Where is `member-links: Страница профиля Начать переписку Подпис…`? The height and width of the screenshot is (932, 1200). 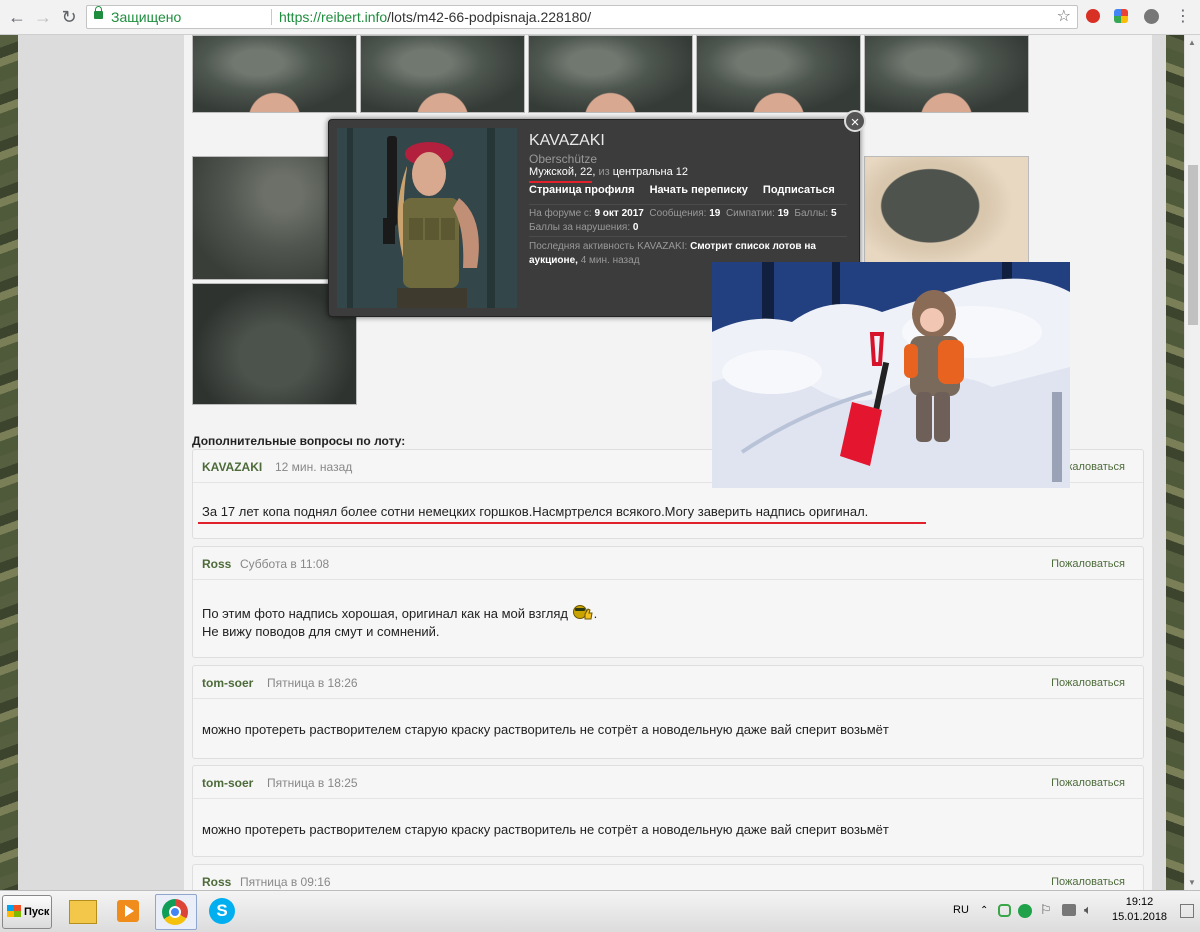 member-links: Страница профиля Начать переписку Подпис… is located at coordinates (688, 190).